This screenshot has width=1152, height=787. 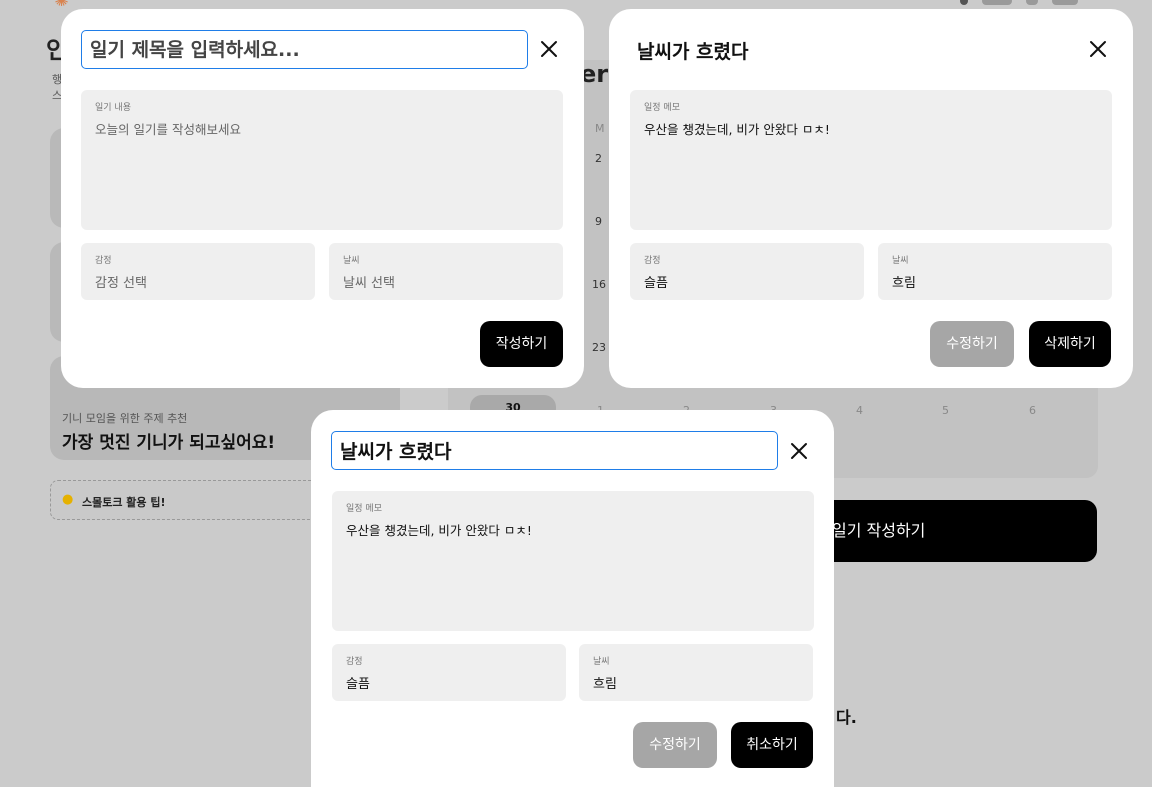 What do you see at coordinates (521, 344) in the screenshot?
I see `submit-button: 작성하기` at bounding box center [521, 344].